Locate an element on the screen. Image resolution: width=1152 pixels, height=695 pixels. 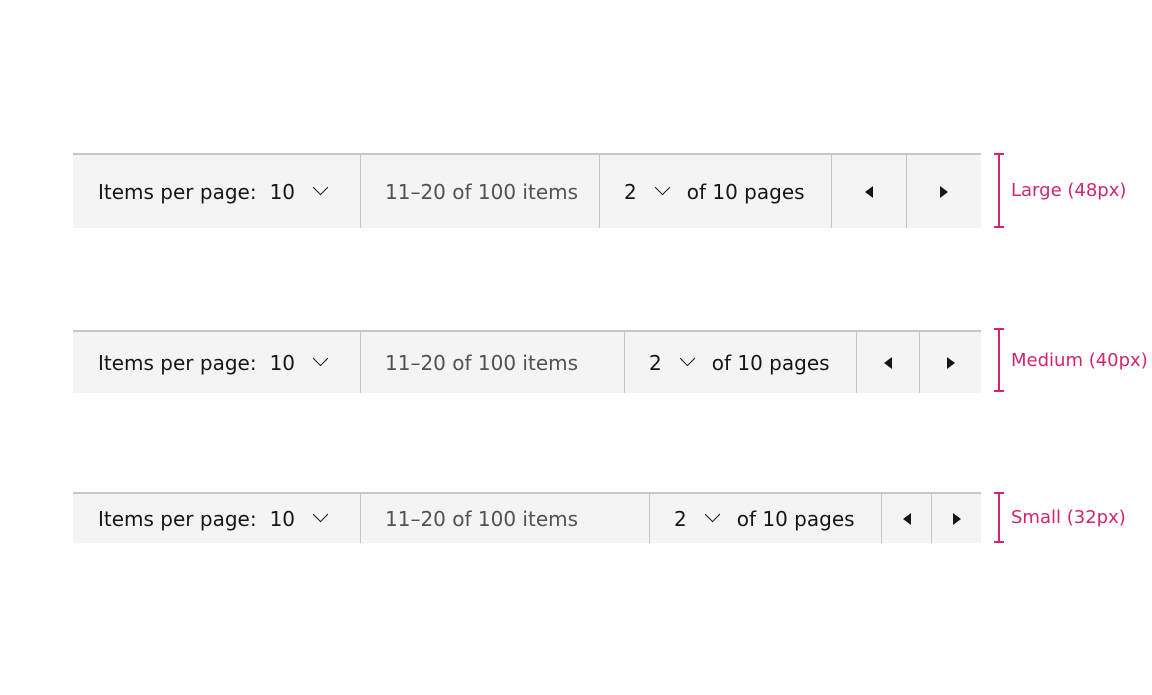
size-annotation-medium: Medium (40px) is located at coordinates (1071, 360).